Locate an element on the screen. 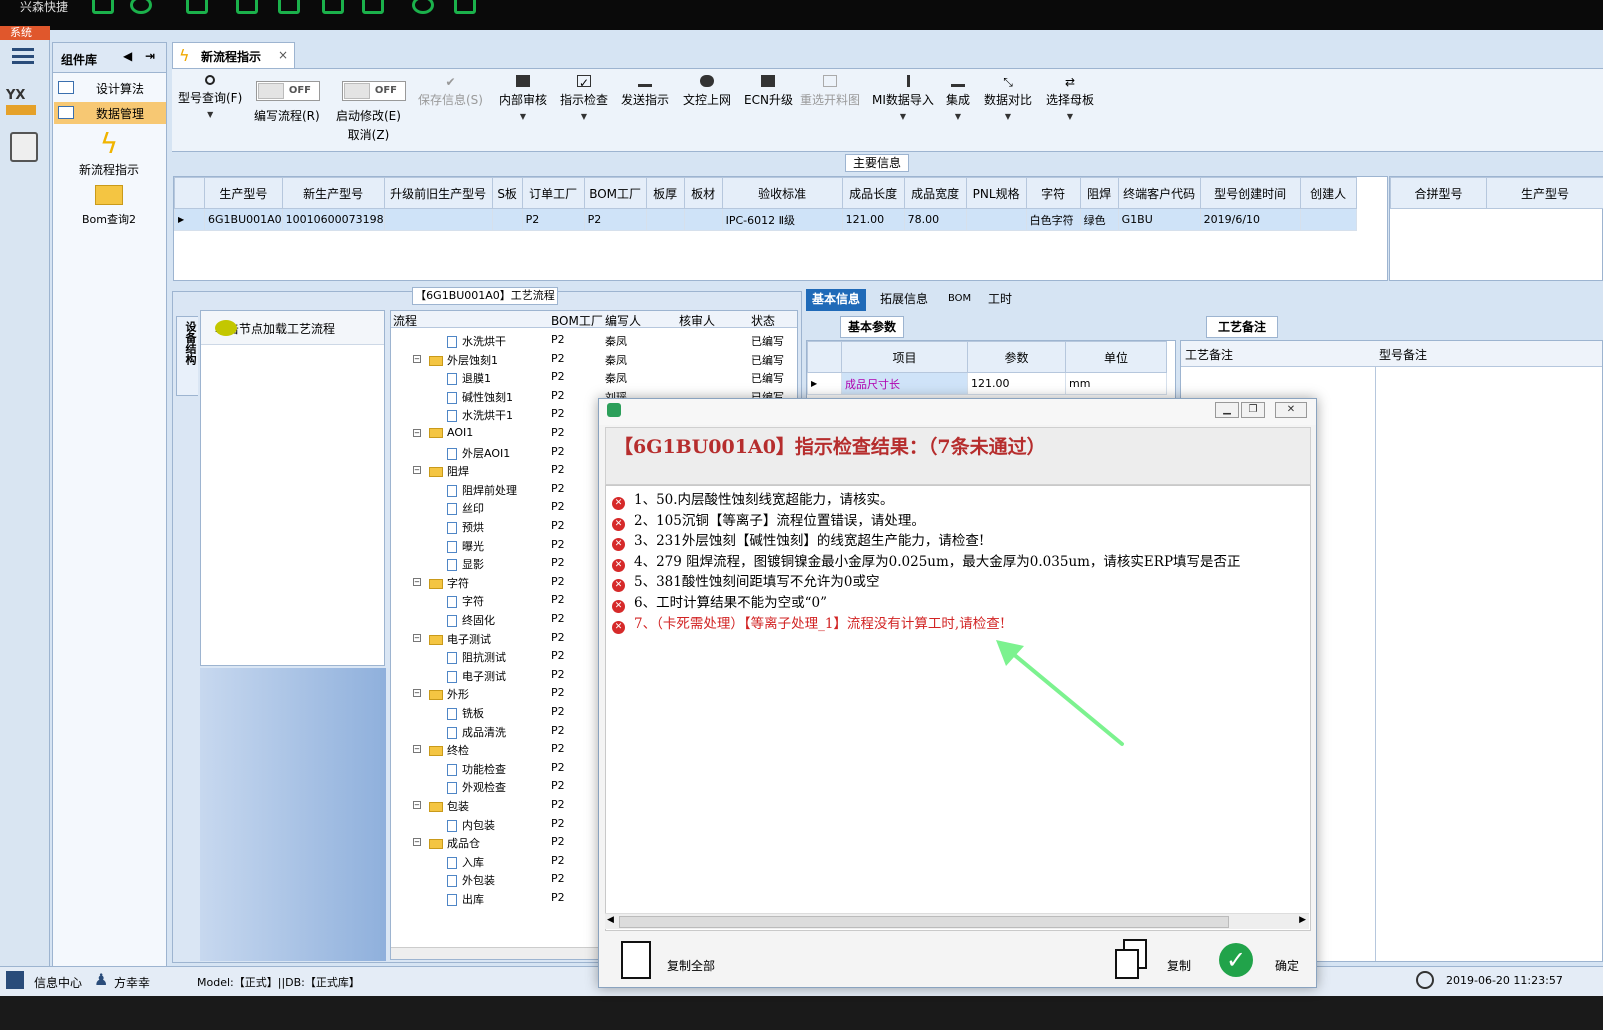  column-header: 合拼型号 is located at coordinates (1438, 193).